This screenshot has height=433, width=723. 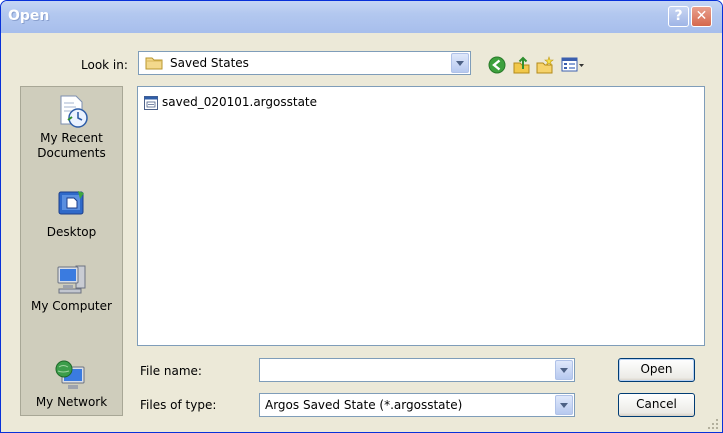 What do you see at coordinates (701, 16) in the screenshot?
I see `close-button: ✕` at bounding box center [701, 16].